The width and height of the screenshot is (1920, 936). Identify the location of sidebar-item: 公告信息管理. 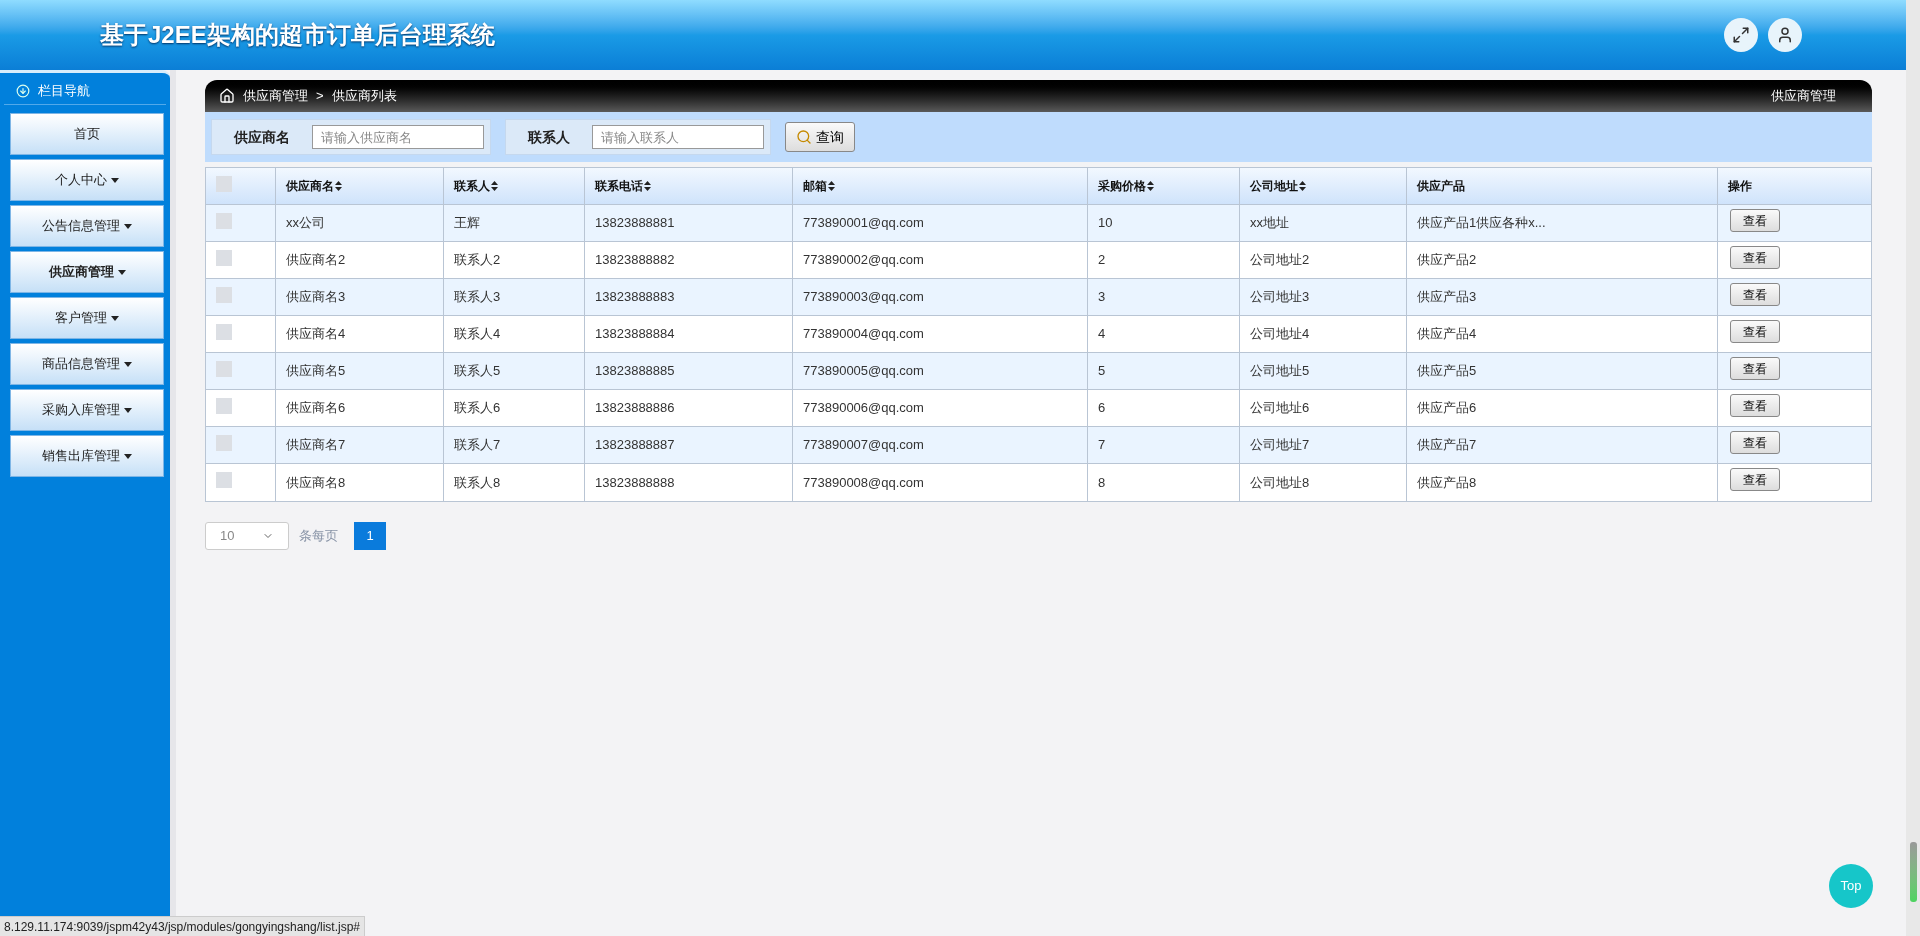
(87, 226).